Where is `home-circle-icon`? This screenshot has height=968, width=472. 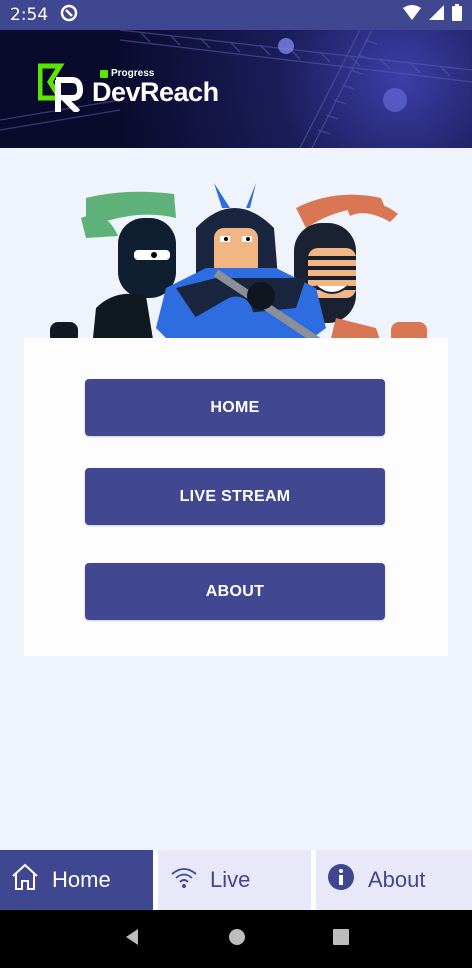 home-circle-icon is located at coordinates (237, 939).